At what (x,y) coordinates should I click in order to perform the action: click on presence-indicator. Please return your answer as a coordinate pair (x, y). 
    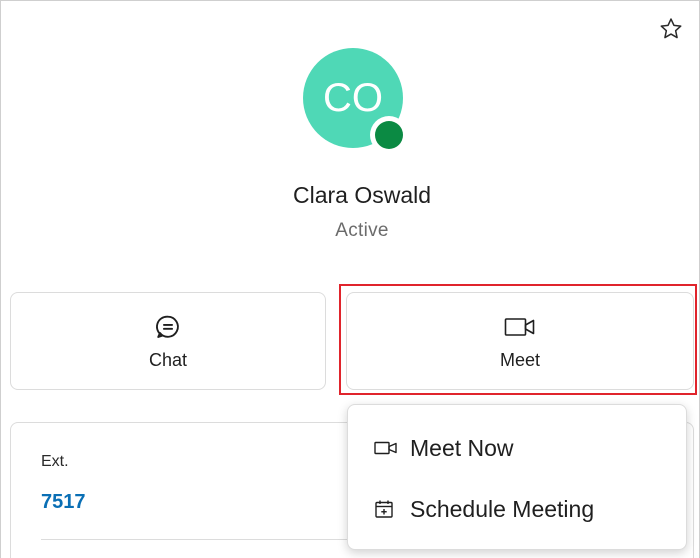
    Looking at the image, I should click on (389, 135).